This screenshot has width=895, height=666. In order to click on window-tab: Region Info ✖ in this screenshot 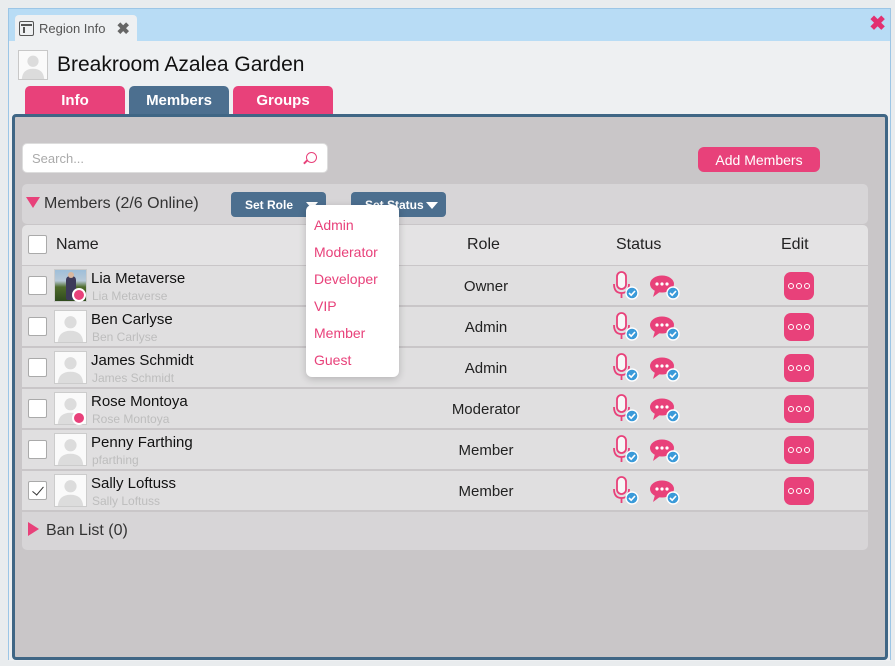, I will do `click(76, 28)`.